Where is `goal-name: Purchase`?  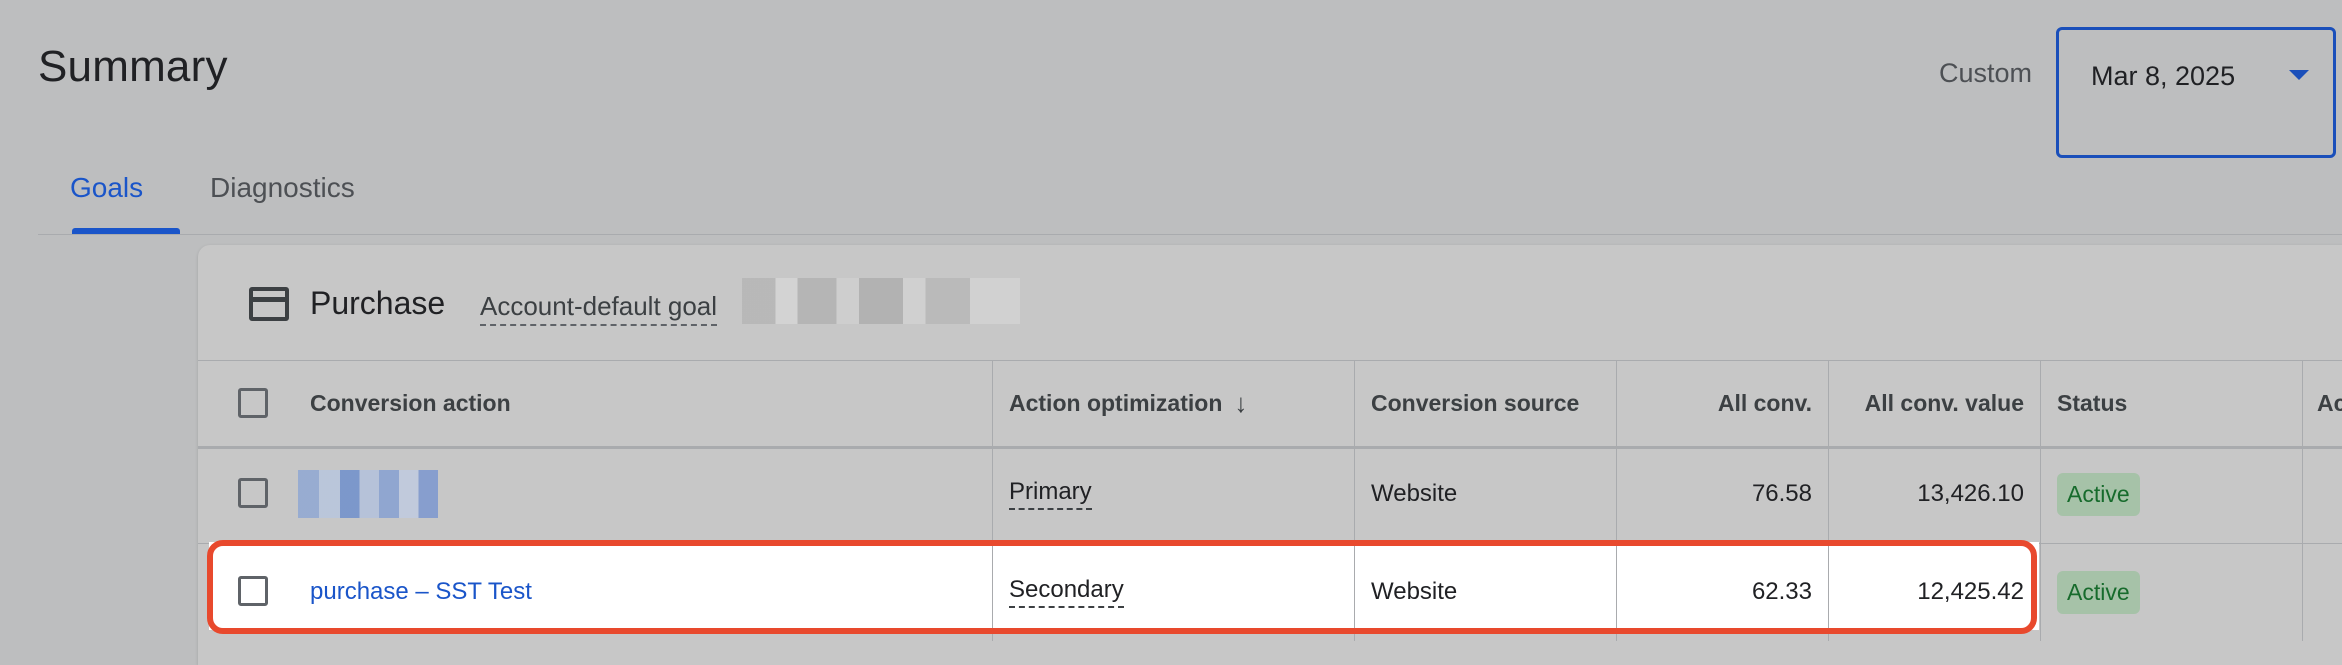 goal-name: Purchase is located at coordinates (378, 303).